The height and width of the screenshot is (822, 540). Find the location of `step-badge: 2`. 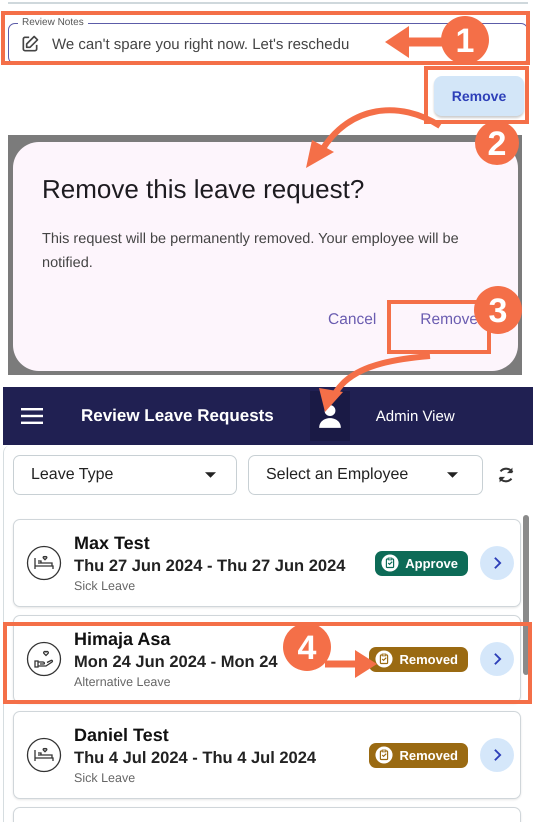

step-badge: 2 is located at coordinates (497, 143).